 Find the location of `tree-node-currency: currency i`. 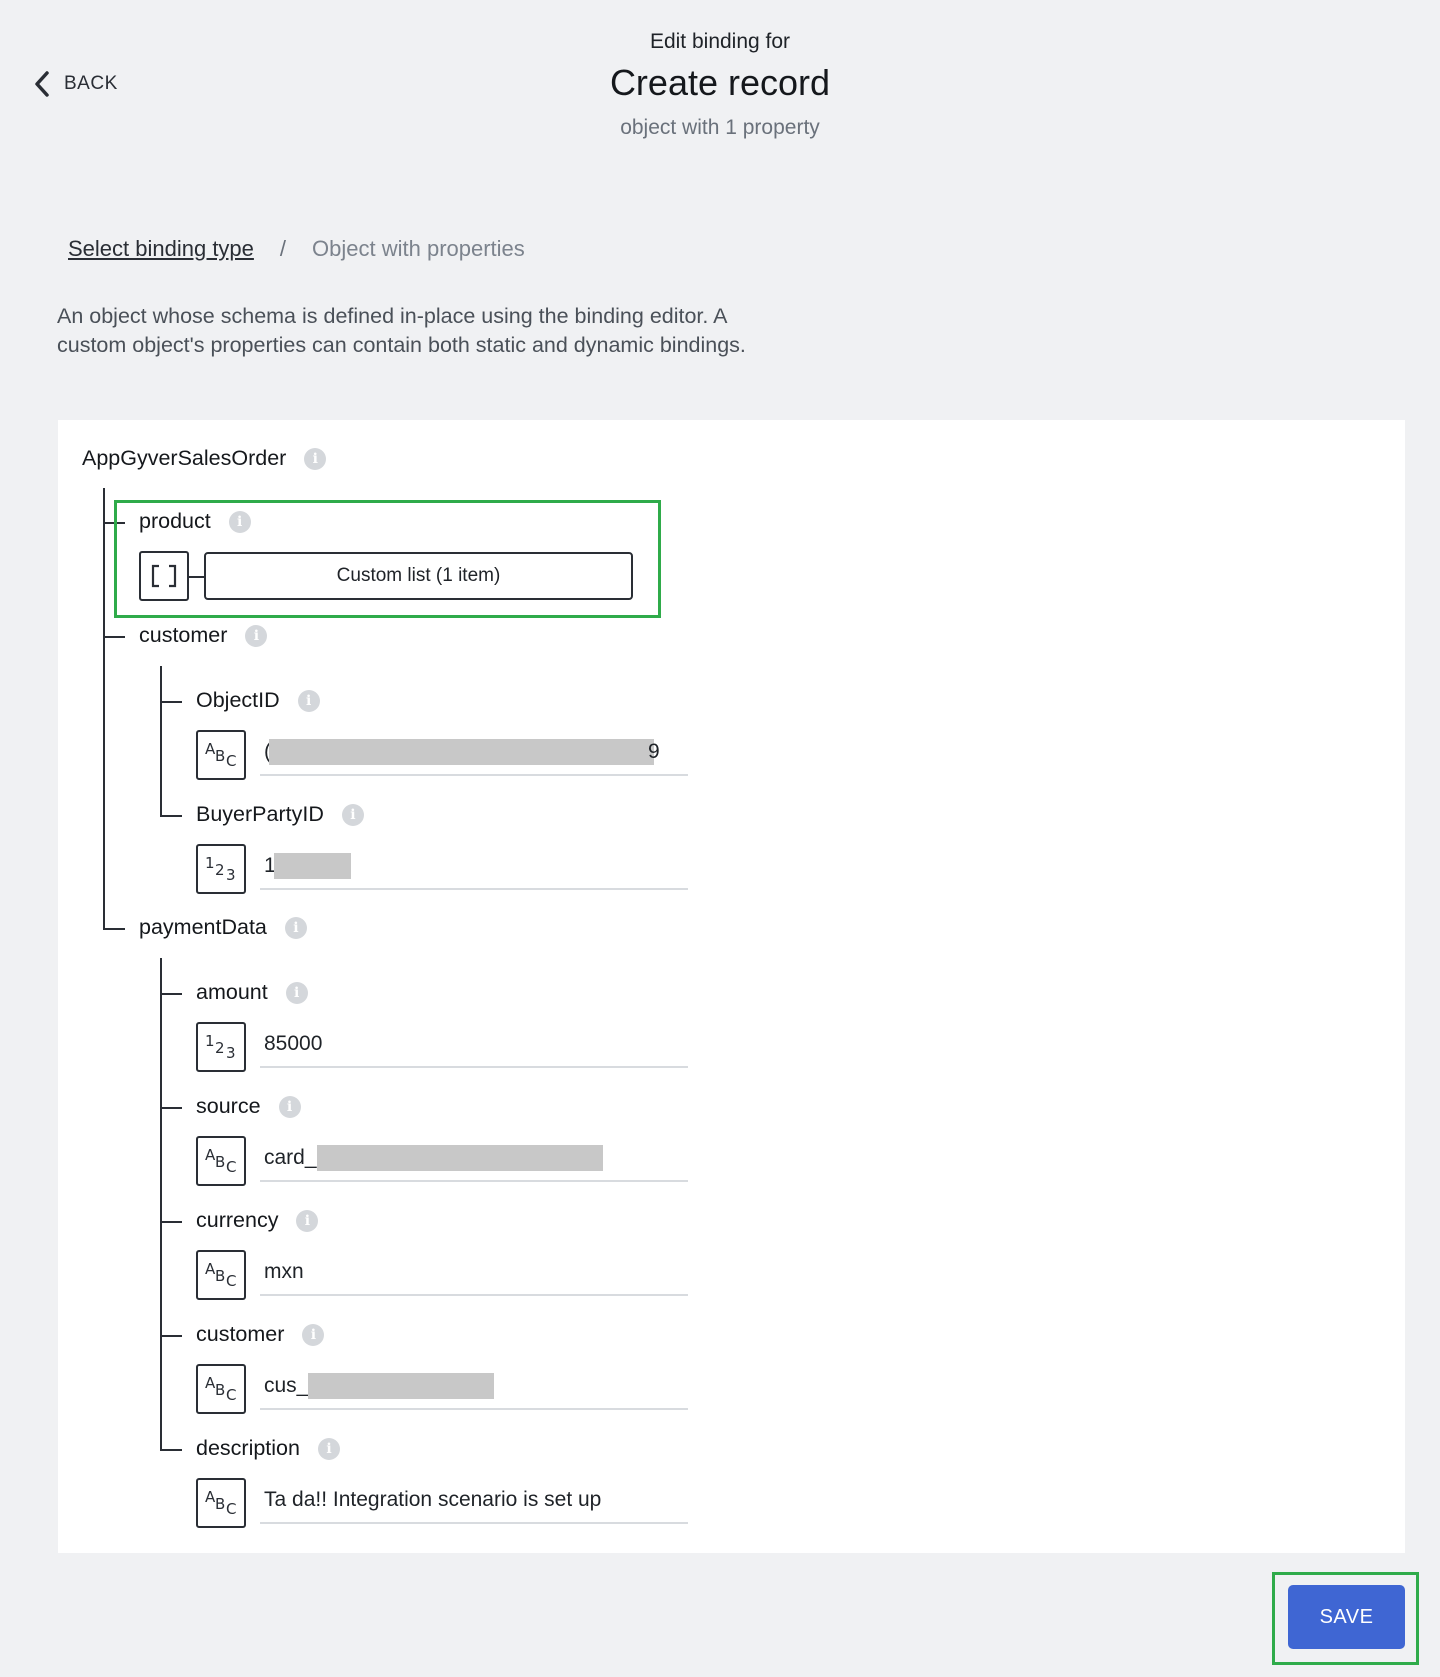

tree-node-currency: currency i is located at coordinates (257, 1220).